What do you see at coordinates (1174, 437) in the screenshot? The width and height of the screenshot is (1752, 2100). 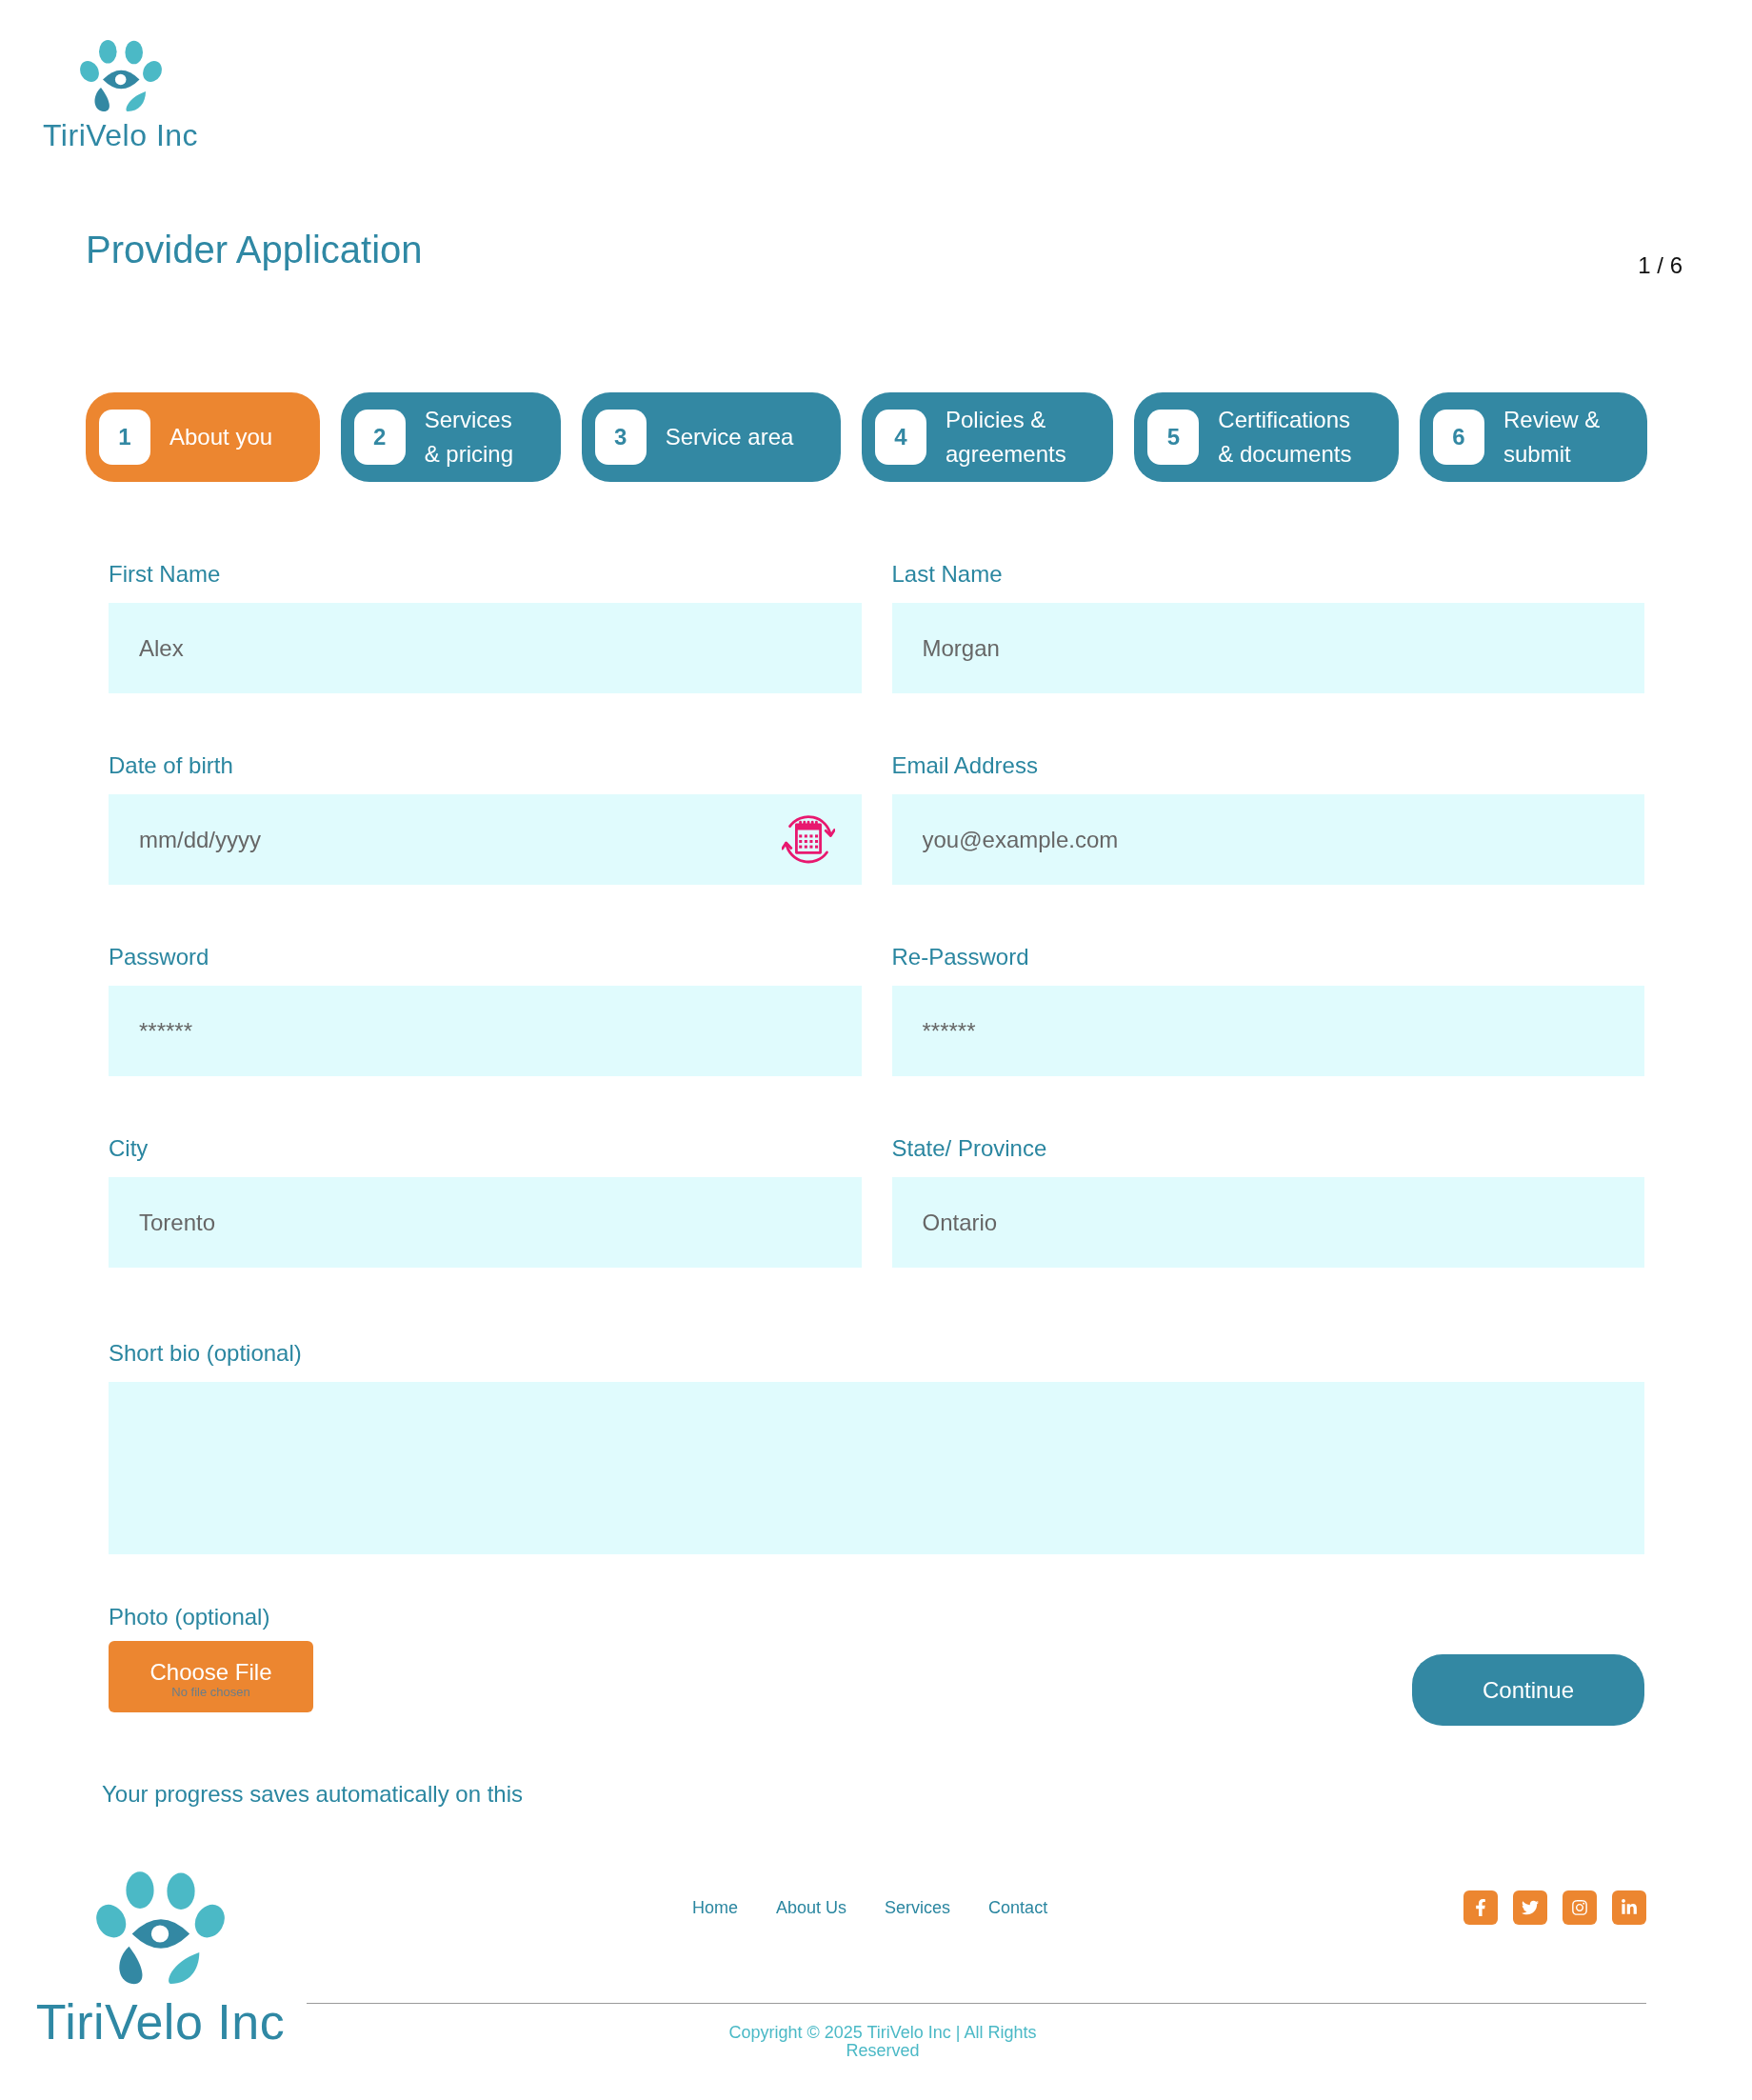 I see `step-number: 5` at bounding box center [1174, 437].